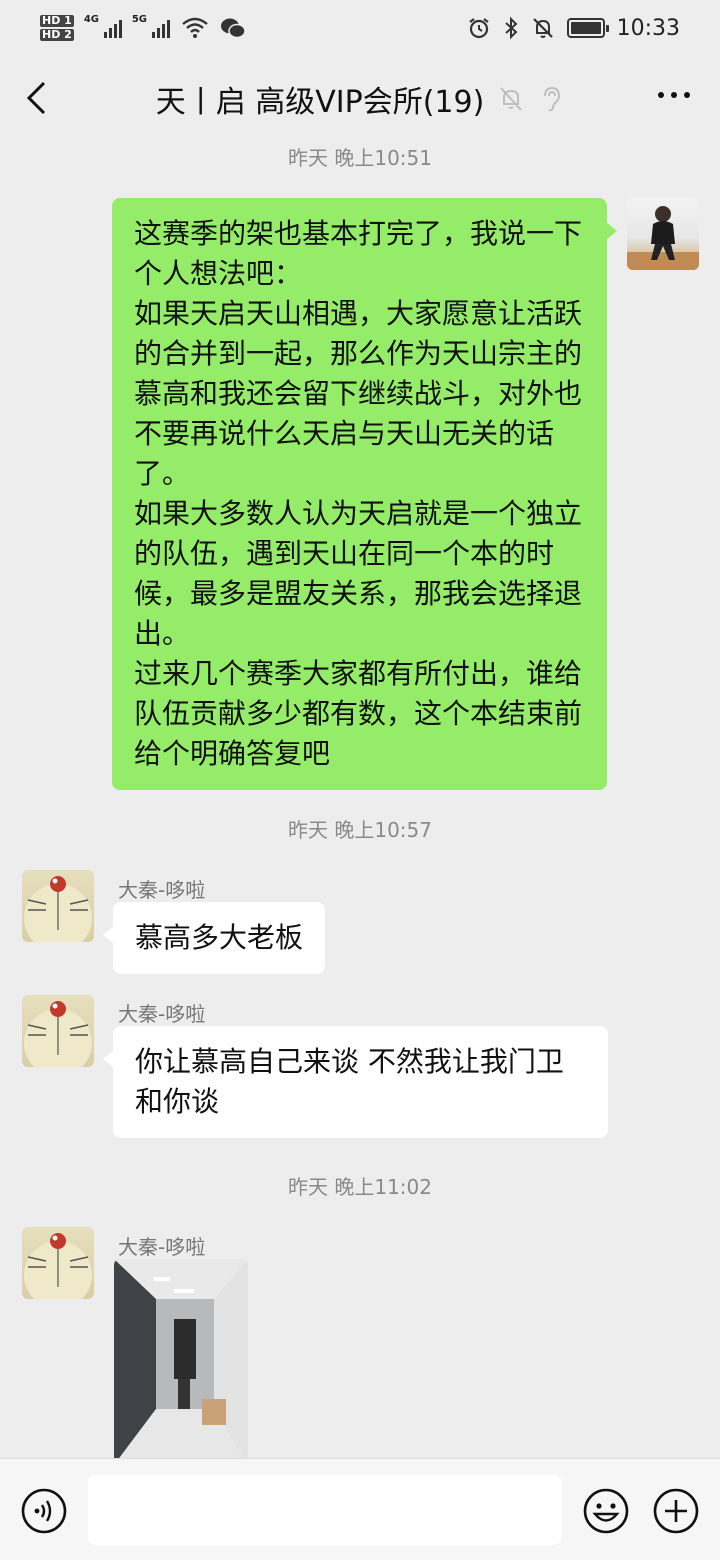 The height and width of the screenshot is (1560, 720). What do you see at coordinates (57, 20) in the screenshot?
I see `hd1-badge: HD 1` at bounding box center [57, 20].